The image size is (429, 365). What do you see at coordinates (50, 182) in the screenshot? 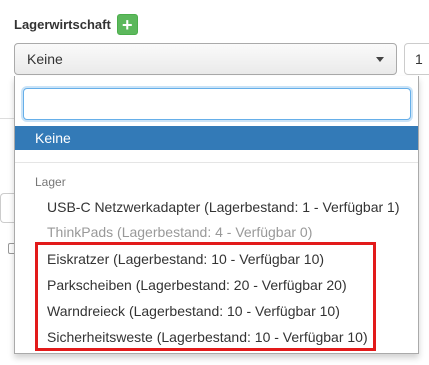
I see `optgroup-label: Lager` at bounding box center [50, 182].